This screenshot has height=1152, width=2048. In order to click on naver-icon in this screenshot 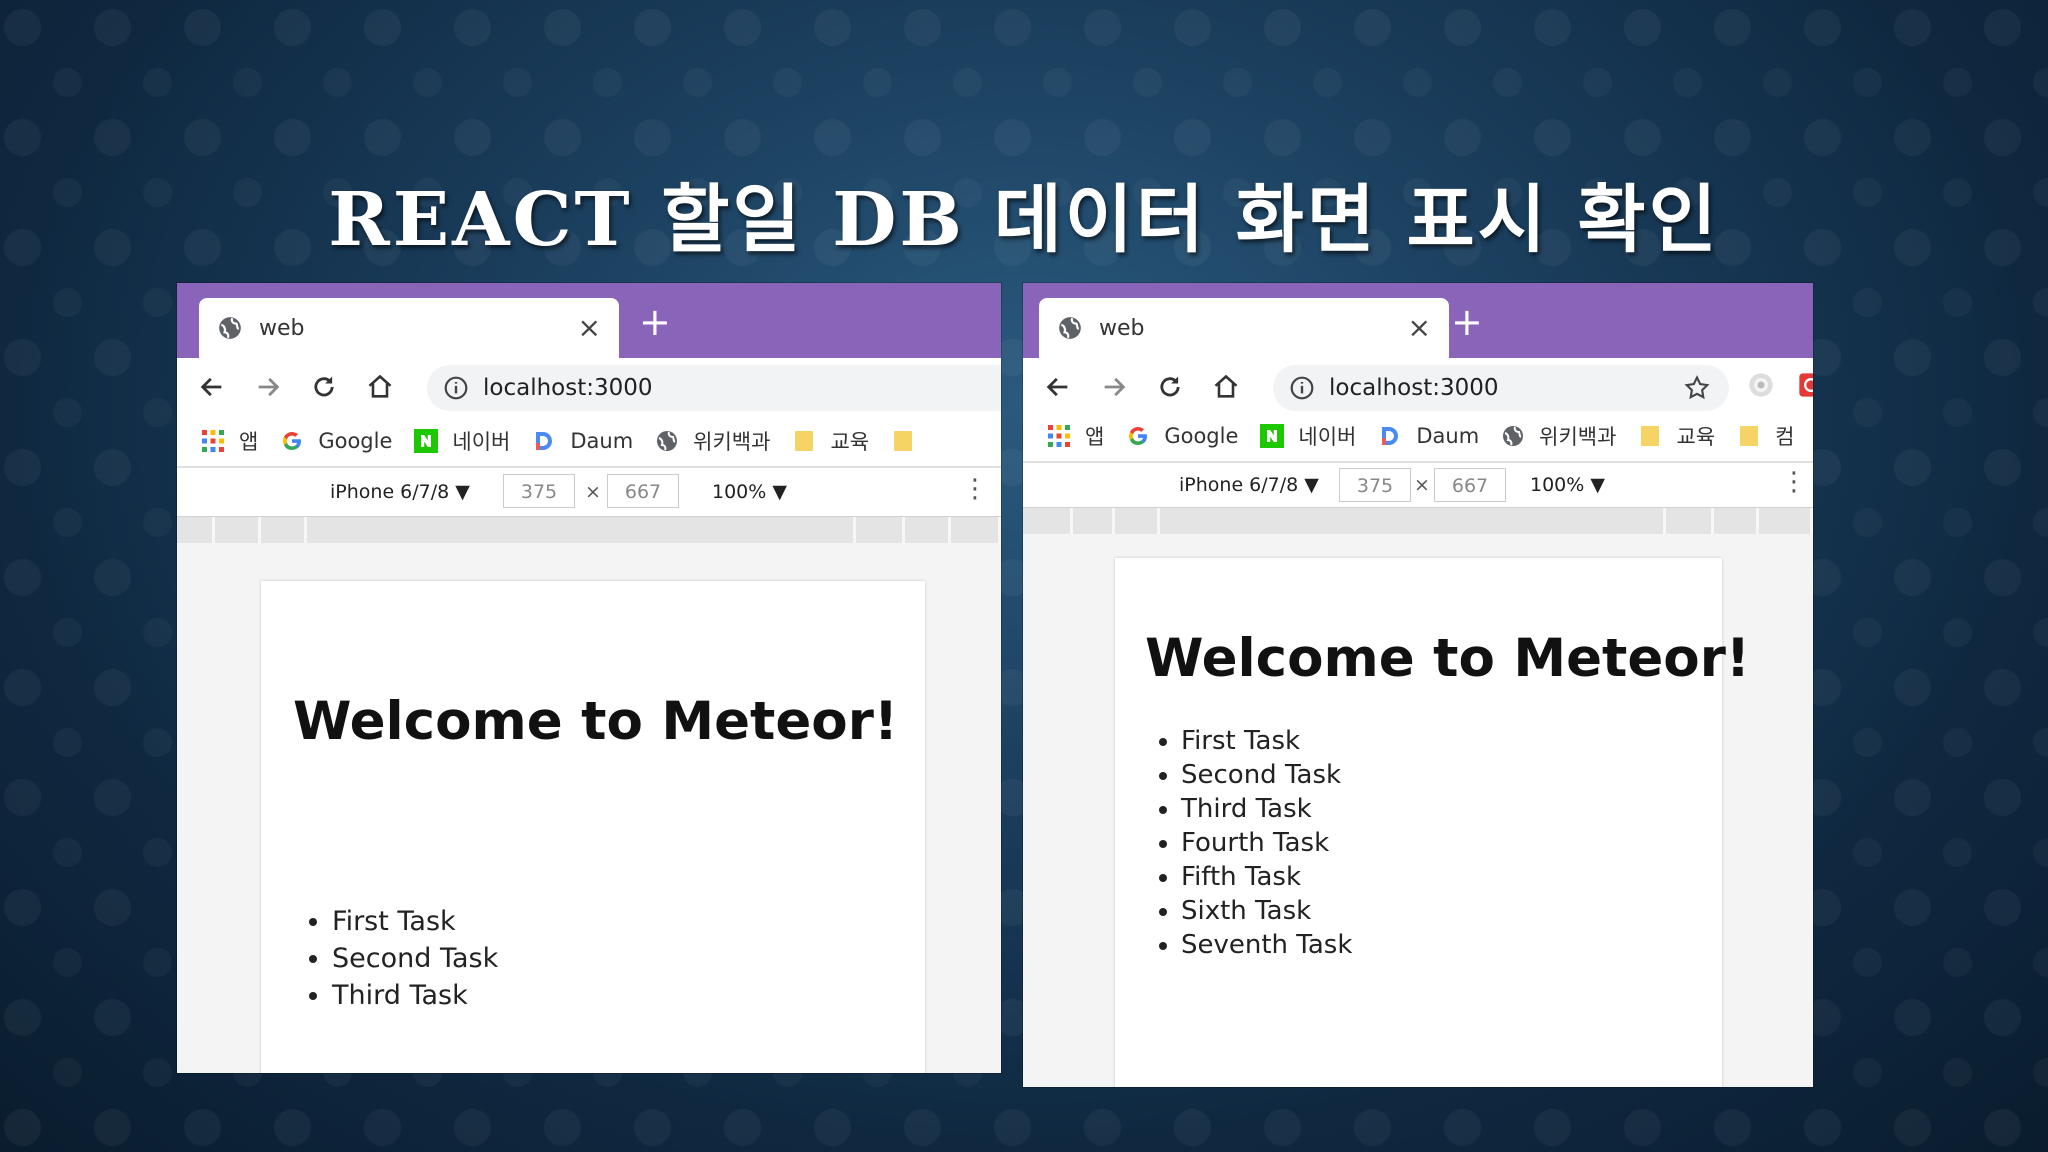, I will do `click(1272, 436)`.